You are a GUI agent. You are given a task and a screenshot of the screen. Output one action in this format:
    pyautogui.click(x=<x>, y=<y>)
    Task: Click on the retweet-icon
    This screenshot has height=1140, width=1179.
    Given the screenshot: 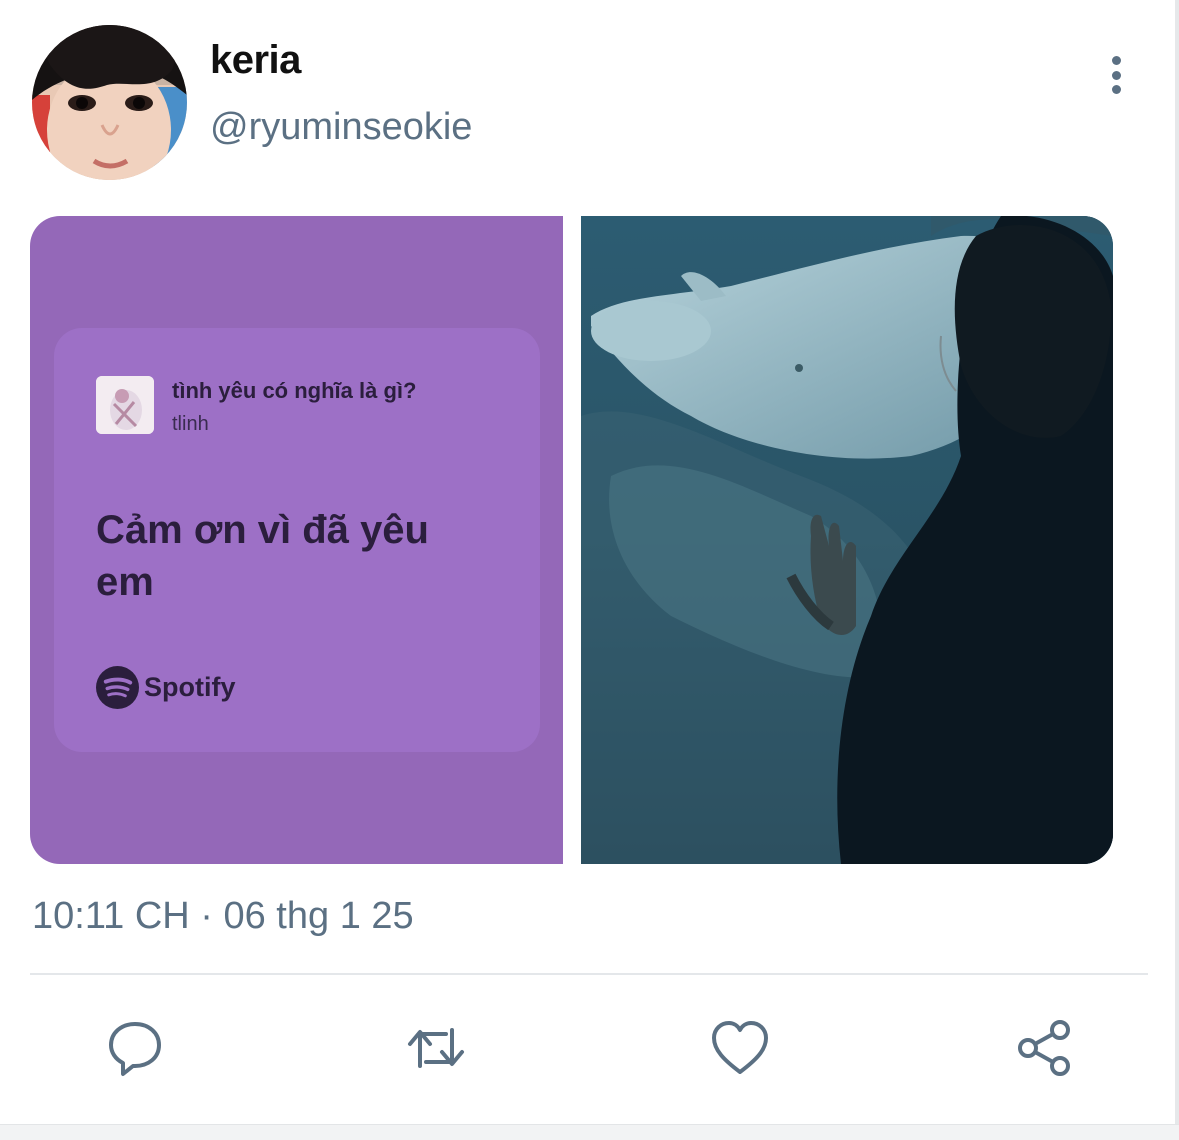 What is the action you would take?
    pyautogui.click(x=436, y=1048)
    